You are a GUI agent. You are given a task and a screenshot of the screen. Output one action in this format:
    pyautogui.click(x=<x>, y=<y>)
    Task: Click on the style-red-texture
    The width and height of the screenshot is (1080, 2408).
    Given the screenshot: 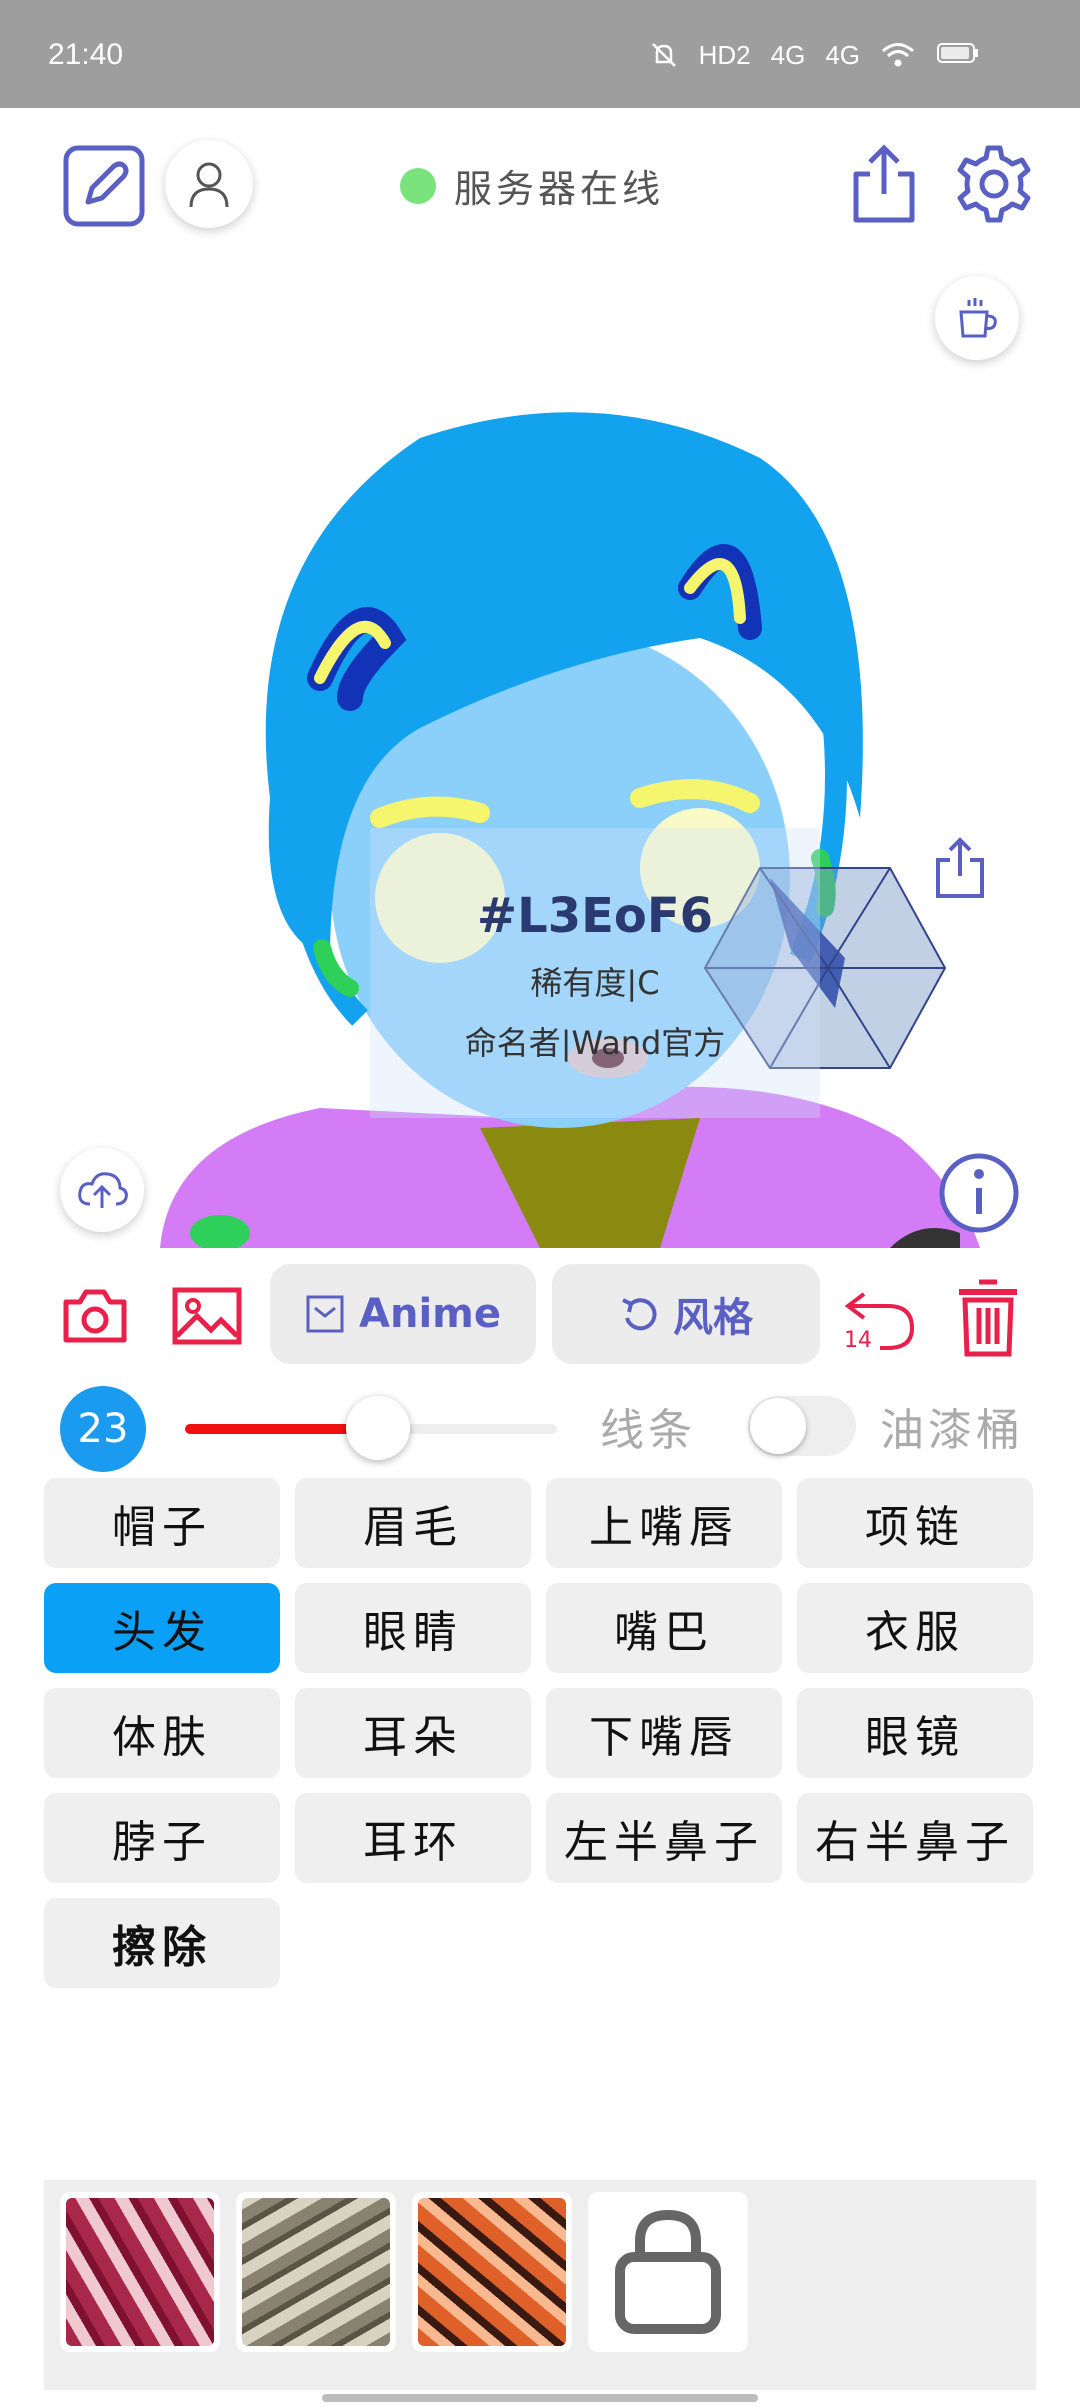 What is the action you would take?
    pyautogui.click(x=140, y=2272)
    